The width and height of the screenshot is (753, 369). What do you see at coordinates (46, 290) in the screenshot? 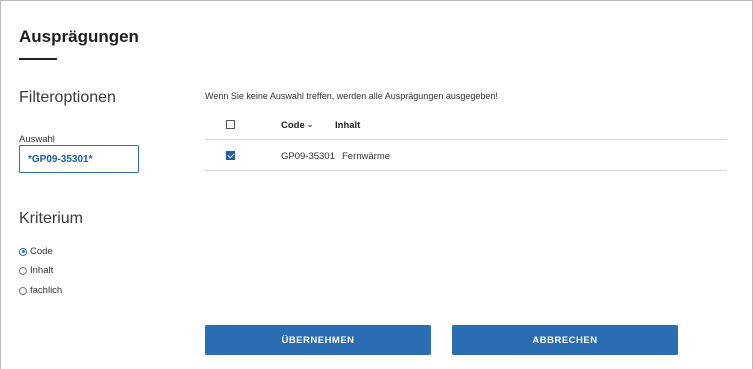
I see `criteria-option-label: fachlich` at bounding box center [46, 290].